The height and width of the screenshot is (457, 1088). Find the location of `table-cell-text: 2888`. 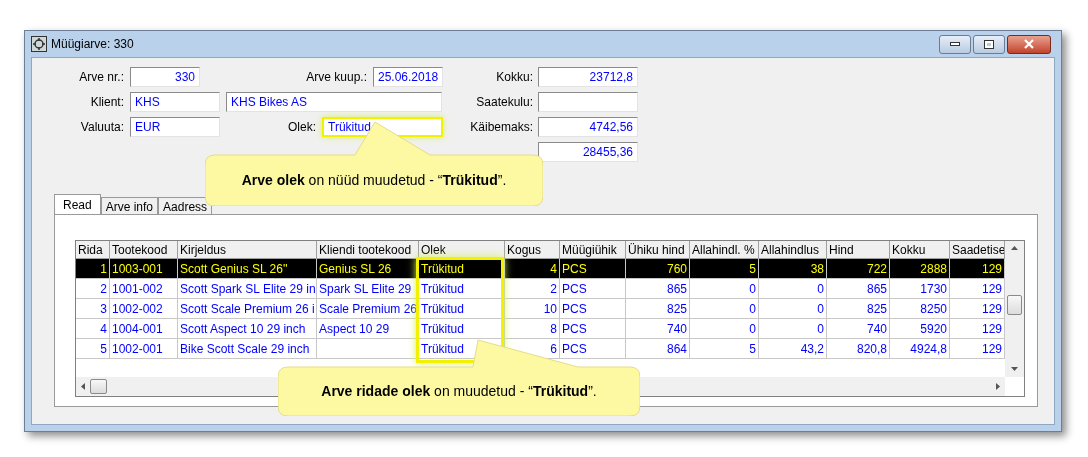

table-cell-text: 2888 is located at coordinates (933, 269).